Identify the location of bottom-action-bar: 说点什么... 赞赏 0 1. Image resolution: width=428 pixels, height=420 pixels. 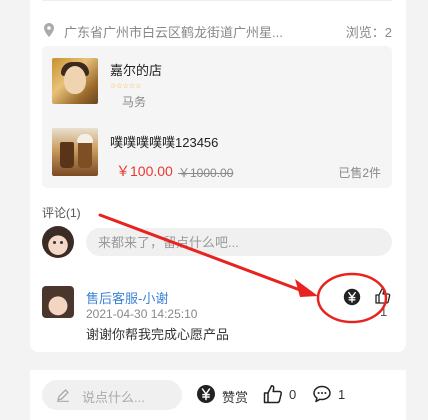
(218, 395).